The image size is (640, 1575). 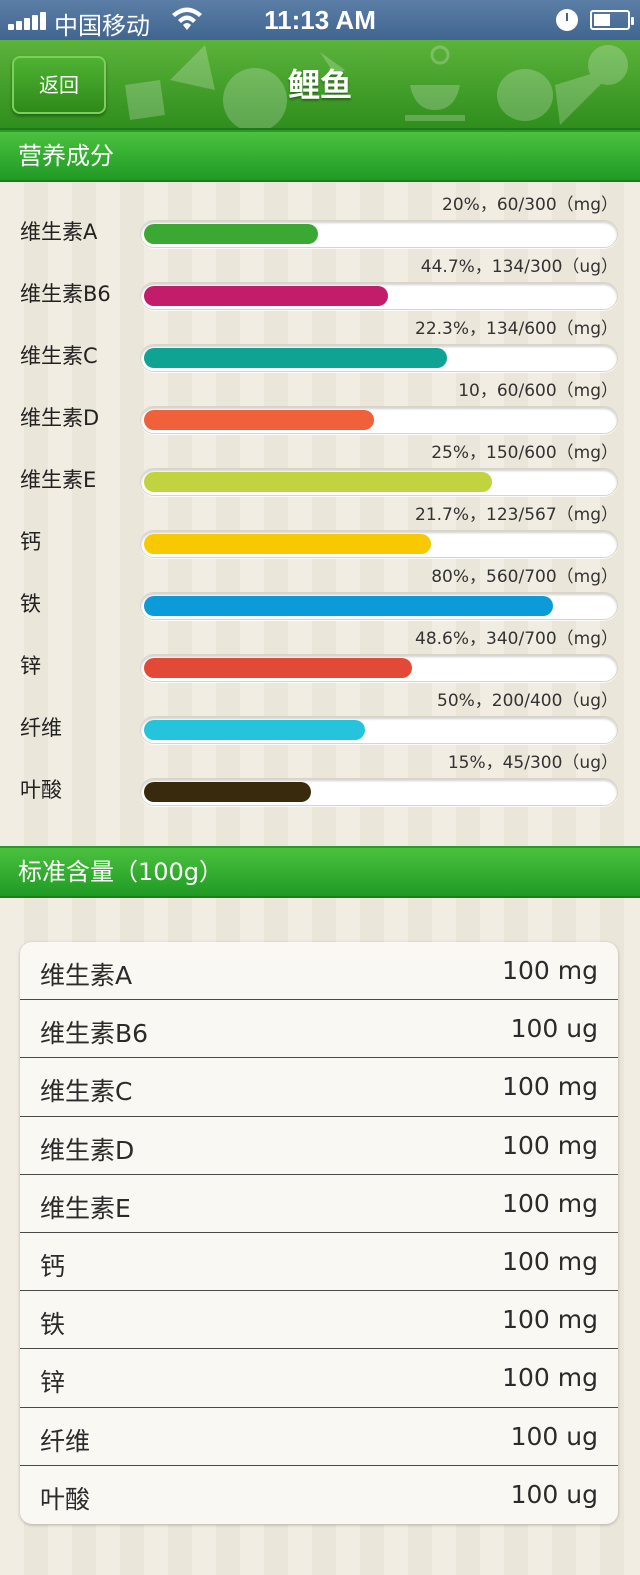 I want to click on nutrient-bar-row: 20%，60/300（mg） 维生素A, so click(x=320, y=221).